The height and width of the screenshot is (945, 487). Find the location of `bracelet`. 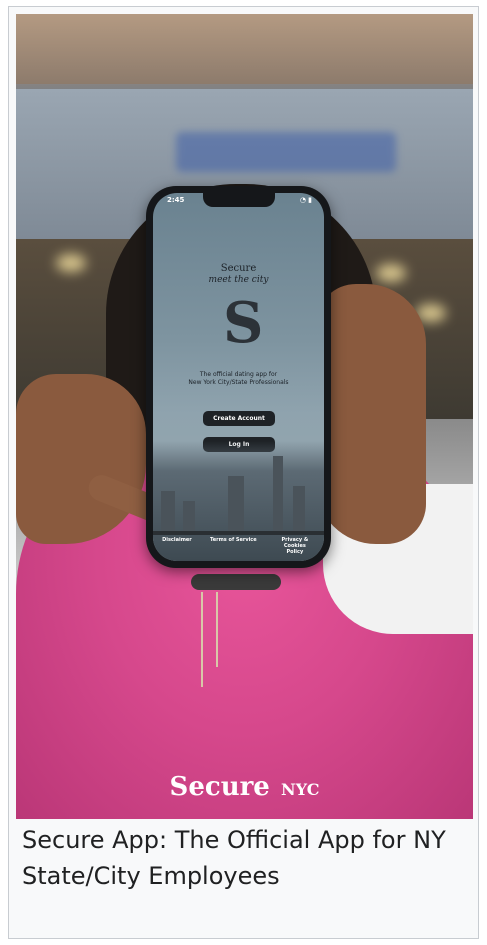

bracelet is located at coordinates (236, 582).